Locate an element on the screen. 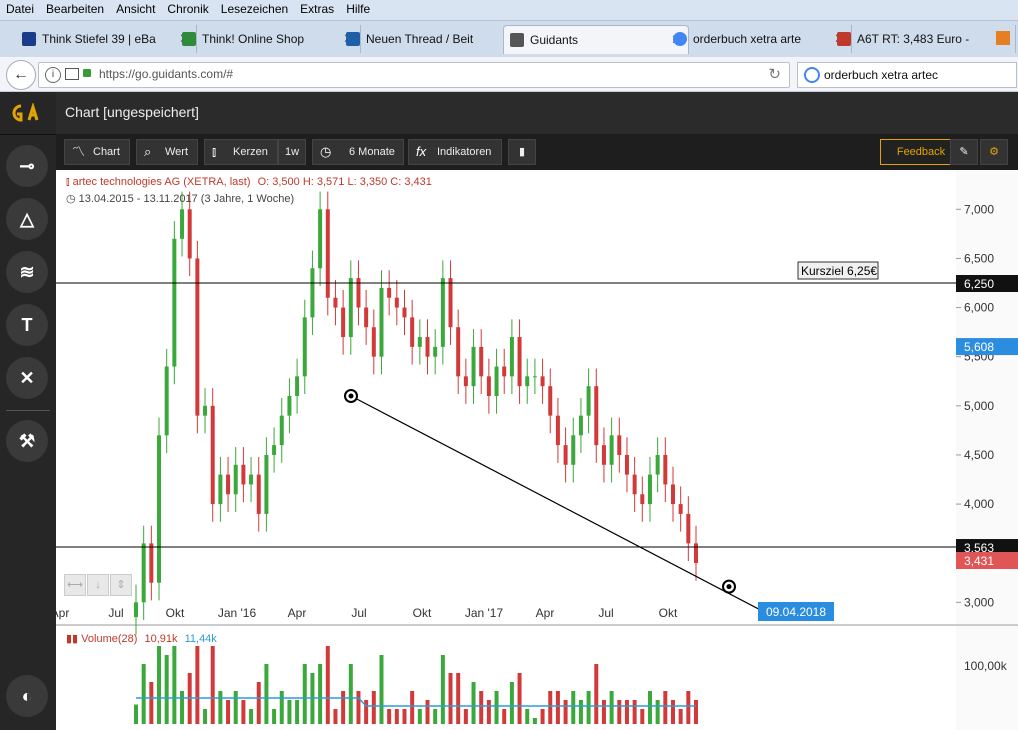  indicators-button: fx Indikatoren is located at coordinates (455, 152).